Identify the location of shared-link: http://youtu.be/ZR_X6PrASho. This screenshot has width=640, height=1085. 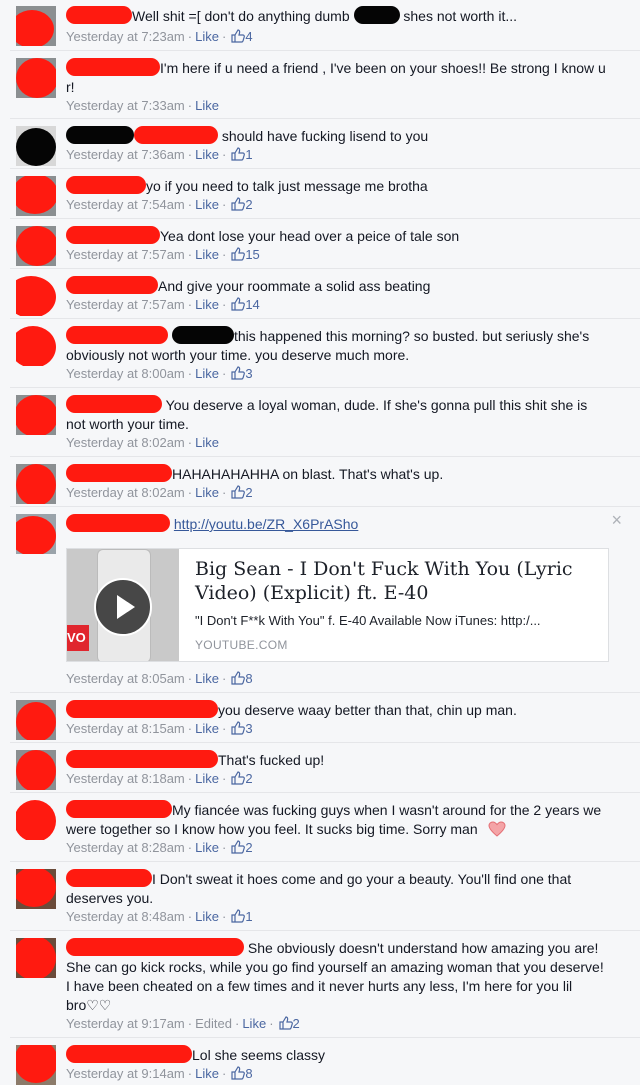
(266, 524).